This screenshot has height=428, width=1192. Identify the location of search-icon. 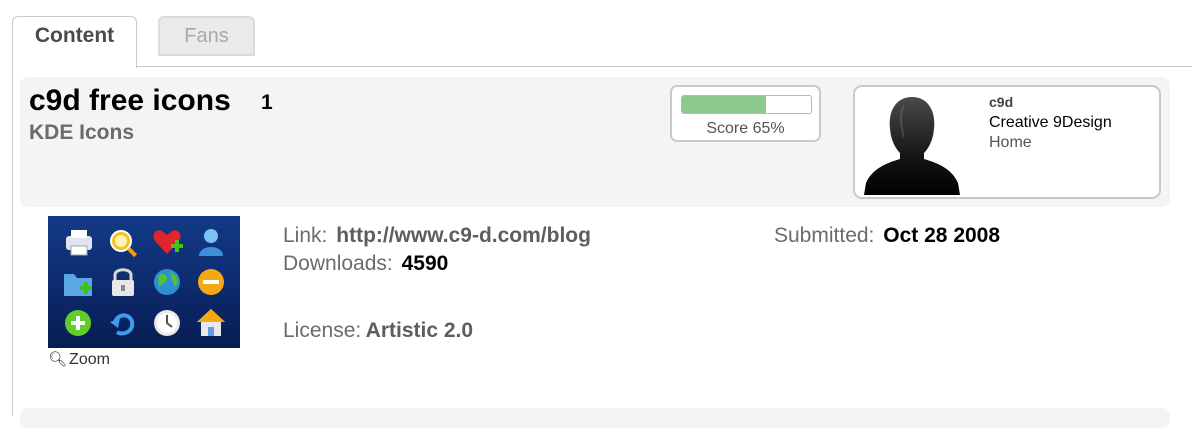
(124, 244).